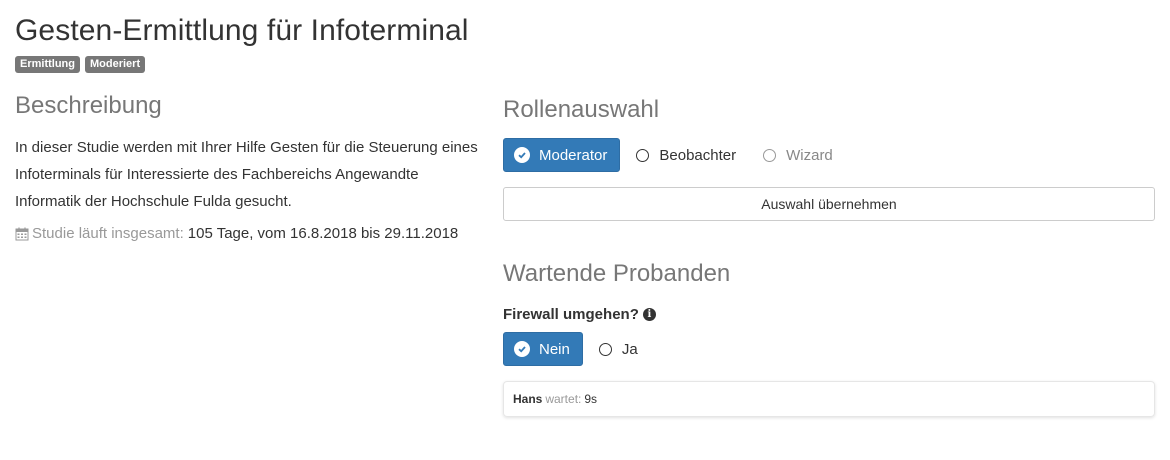  What do you see at coordinates (581, 109) in the screenshot?
I see `role-heading: Rollenauswahl` at bounding box center [581, 109].